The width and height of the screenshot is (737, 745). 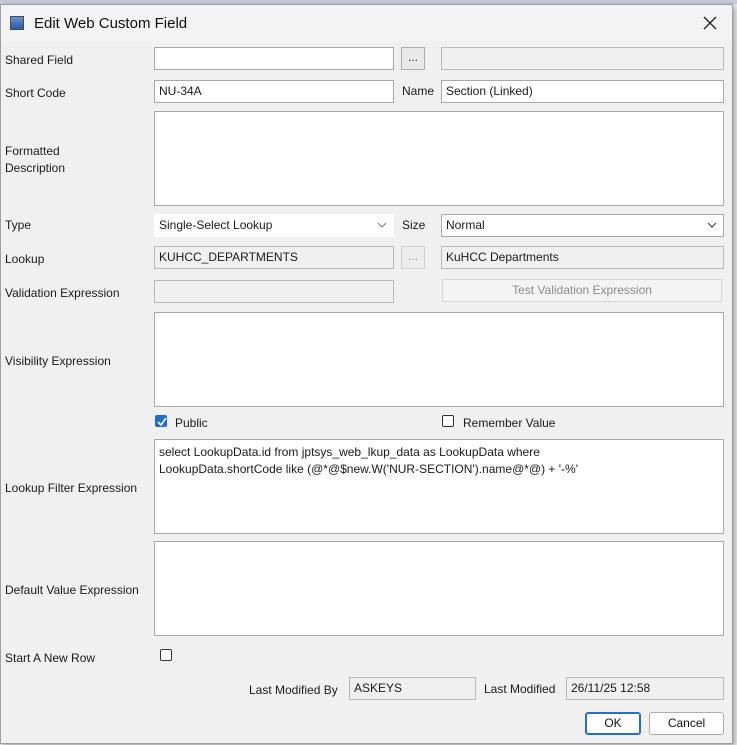 What do you see at coordinates (448, 421) in the screenshot?
I see `remember-value-checkbox` at bounding box center [448, 421].